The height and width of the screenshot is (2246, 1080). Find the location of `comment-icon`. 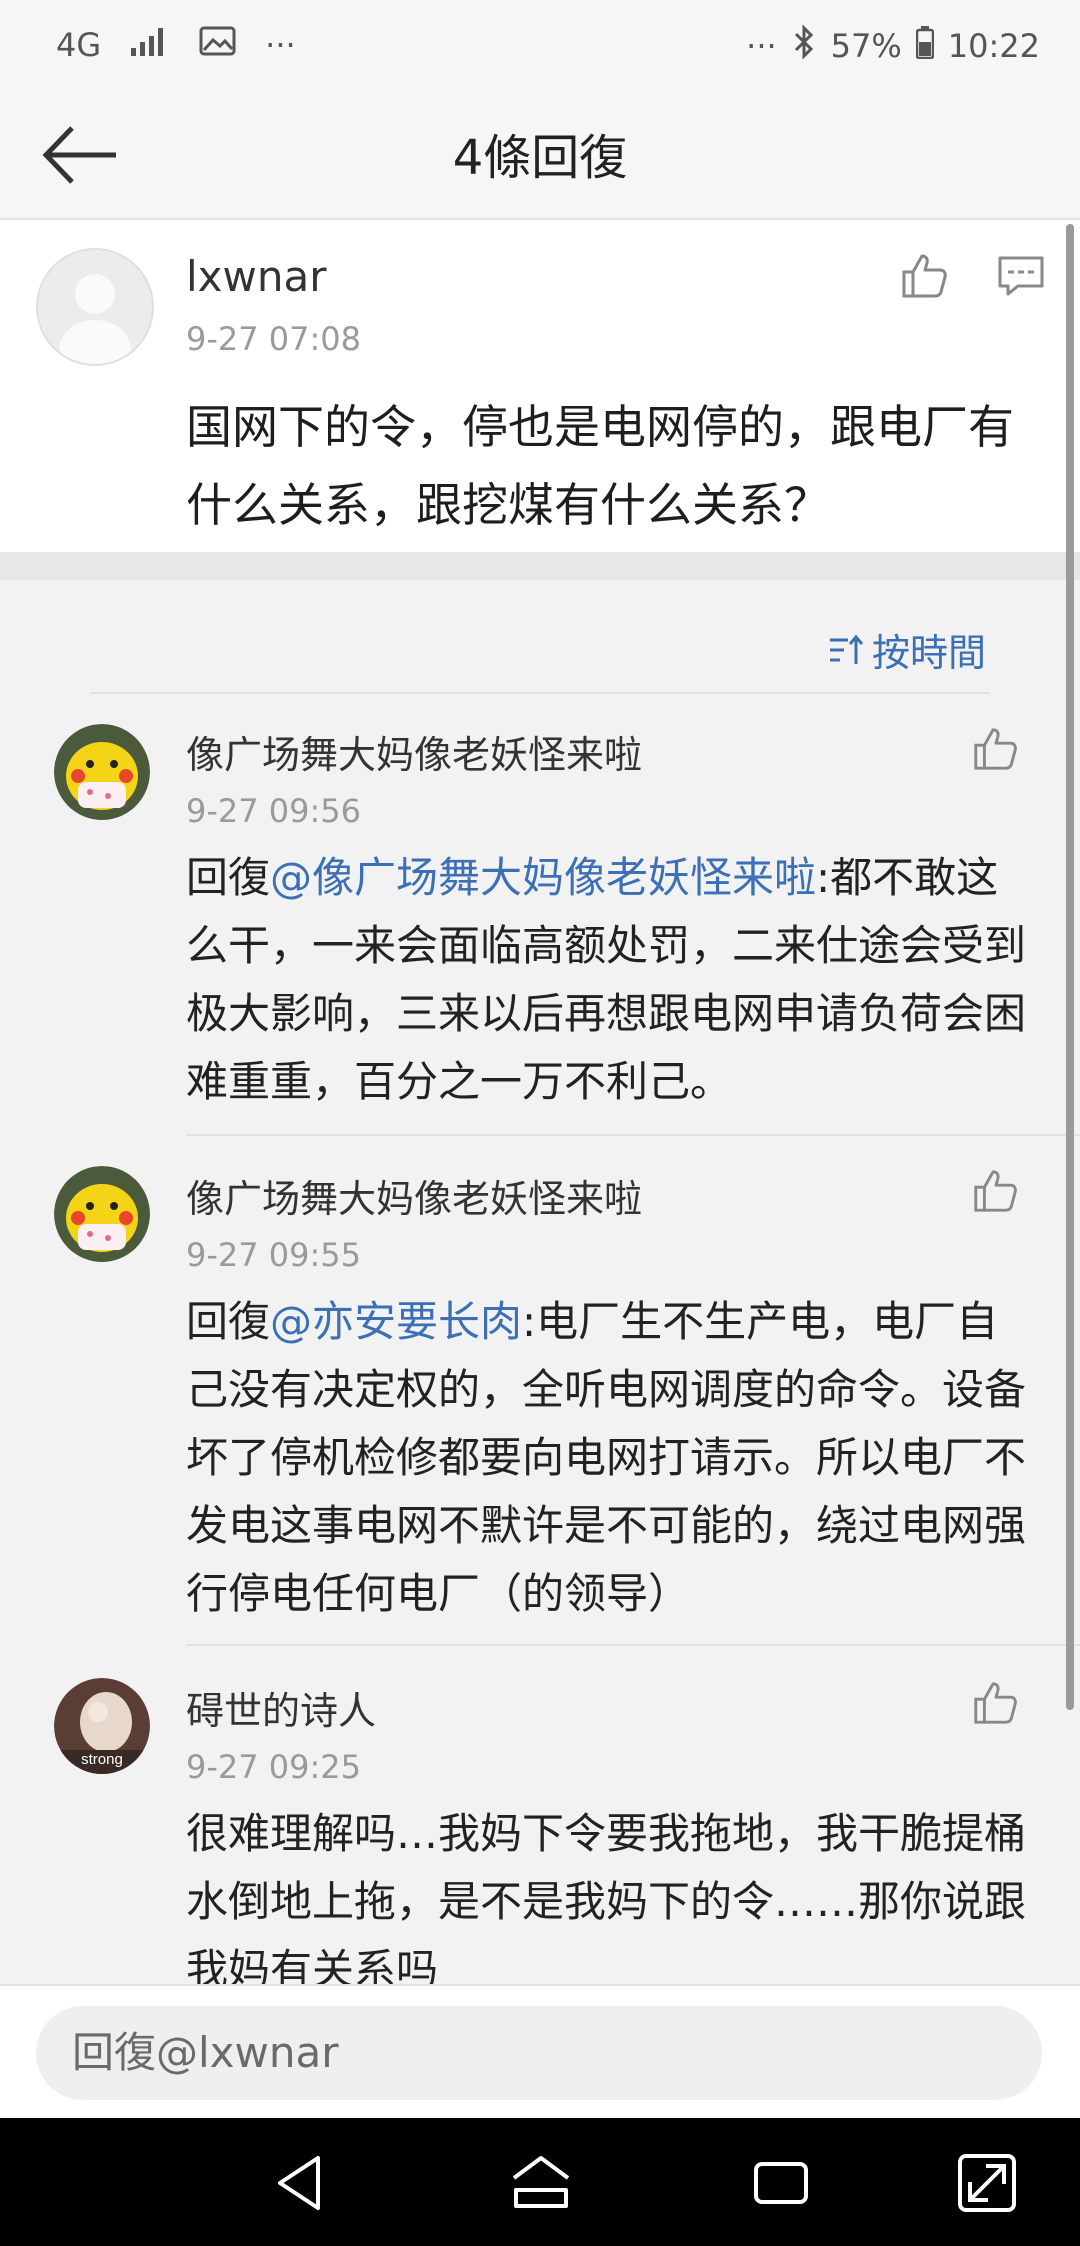

comment-icon is located at coordinates (1021, 276).